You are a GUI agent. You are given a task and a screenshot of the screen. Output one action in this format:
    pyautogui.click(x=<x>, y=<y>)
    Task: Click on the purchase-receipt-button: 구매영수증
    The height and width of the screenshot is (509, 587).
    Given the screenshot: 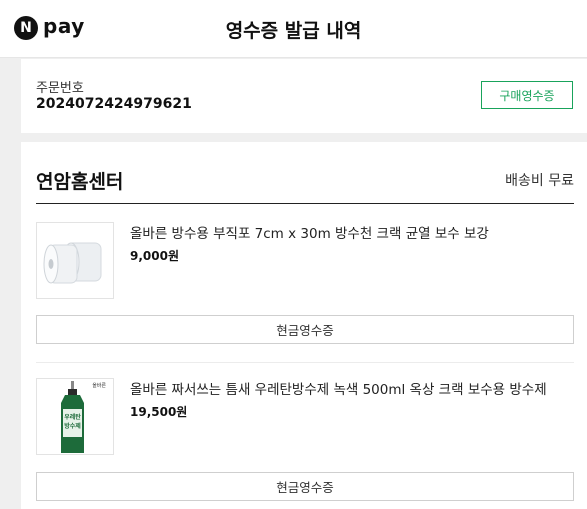 What is the action you would take?
    pyautogui.click(x=527, y=95)
    